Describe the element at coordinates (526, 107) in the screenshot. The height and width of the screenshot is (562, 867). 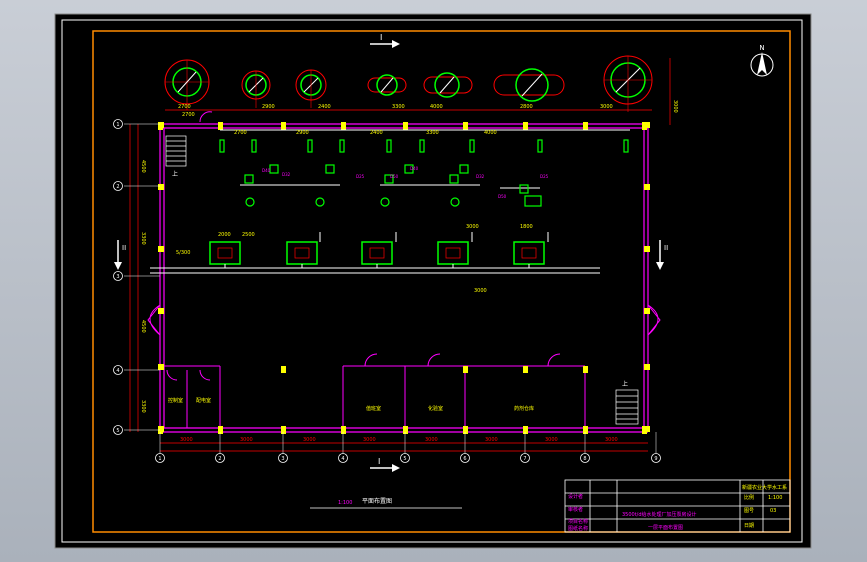
I see `dimension-label: 2800` at that location.